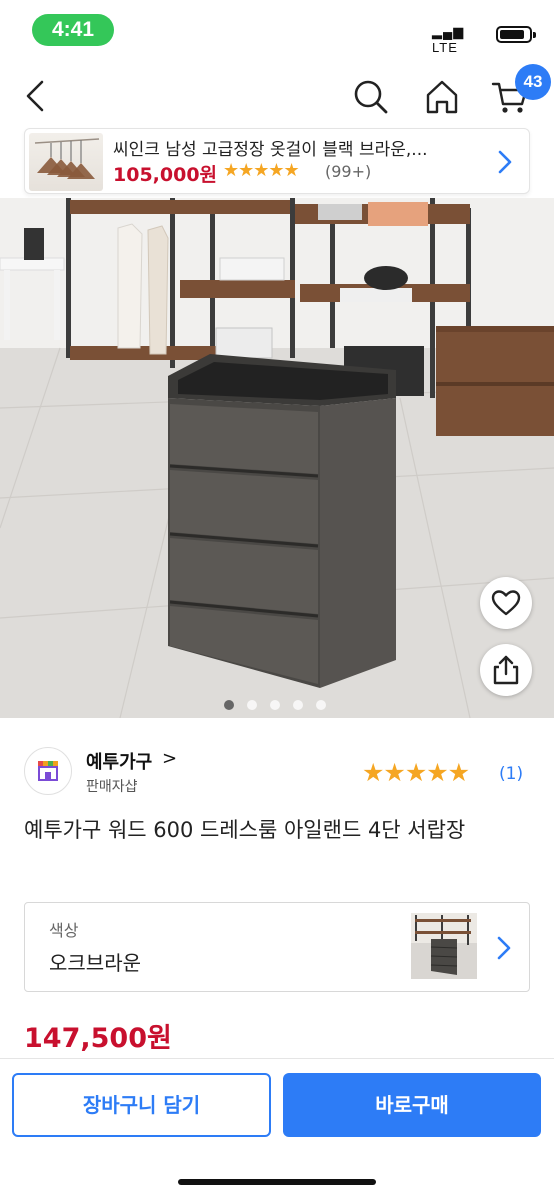 The image size is (554, 1200). I want to click on color-option-selector: 색상 오크브라운, so click(277, 947).